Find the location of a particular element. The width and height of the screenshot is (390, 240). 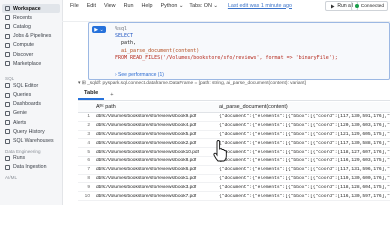

code-line: SELECT is located at coordinates (124, 36).